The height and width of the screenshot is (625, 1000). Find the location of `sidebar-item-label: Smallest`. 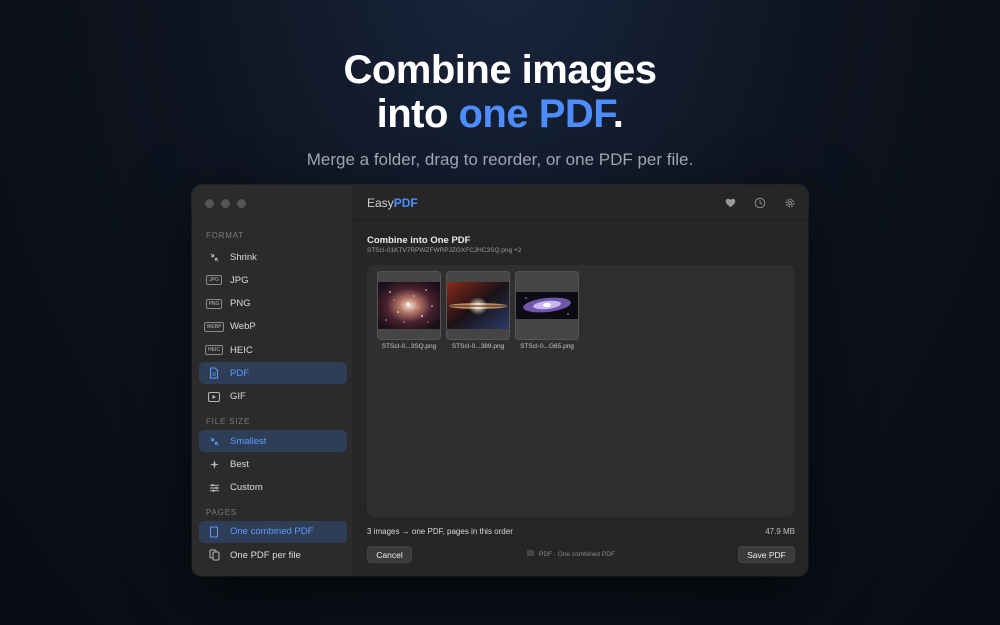

sidebar-item-label: Smallest is located at coordinates (248, 441).